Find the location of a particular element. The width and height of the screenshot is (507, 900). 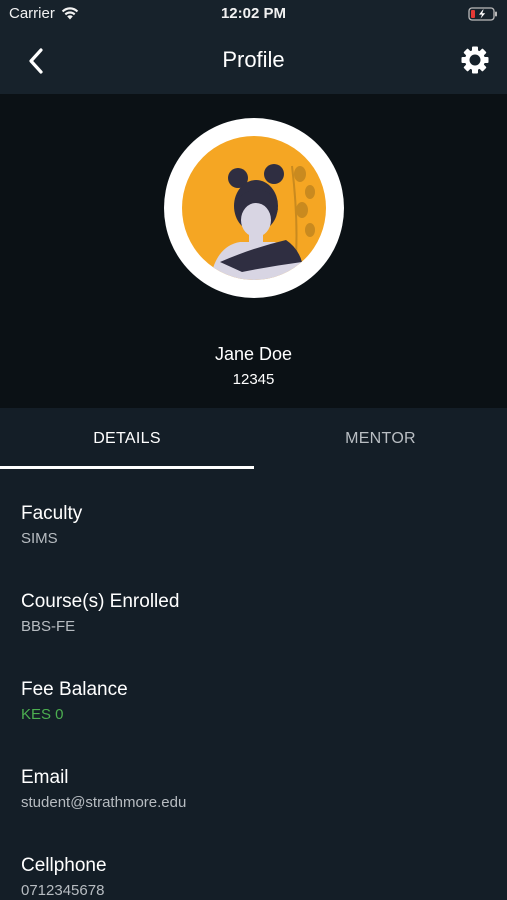

active-tab-indicator is located at coordinates (127, 467).